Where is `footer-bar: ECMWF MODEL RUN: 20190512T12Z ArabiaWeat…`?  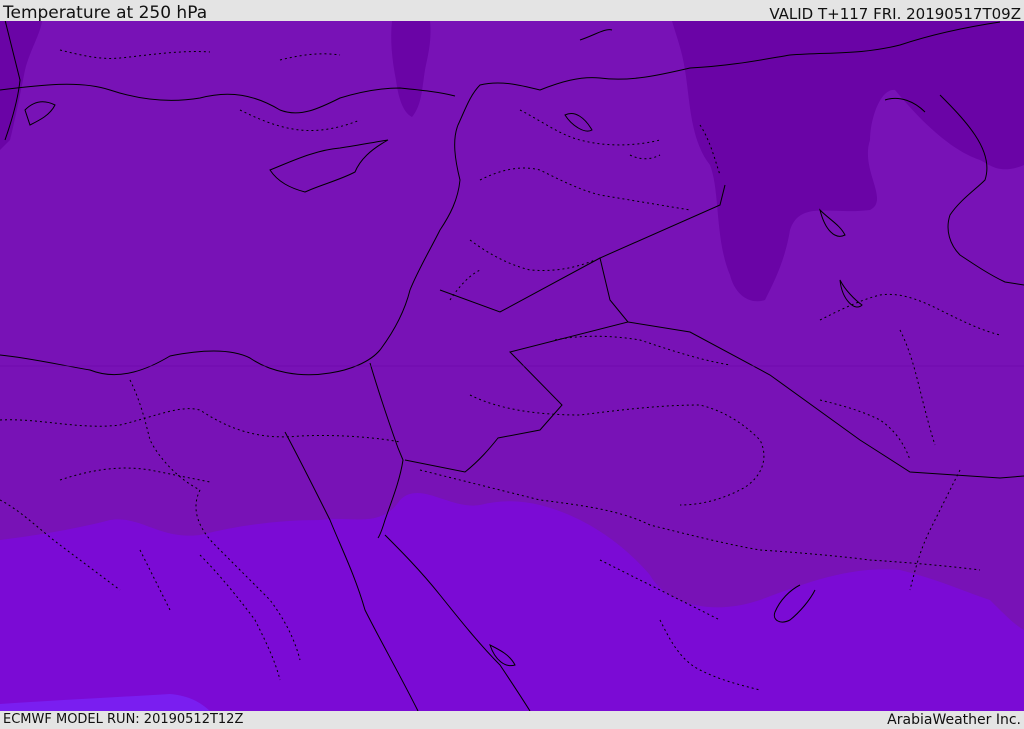
footer-bar: ECMWF MODEL RUN: 20190512T12Z ArabiaWeat… is located at coordinates (512, 720).